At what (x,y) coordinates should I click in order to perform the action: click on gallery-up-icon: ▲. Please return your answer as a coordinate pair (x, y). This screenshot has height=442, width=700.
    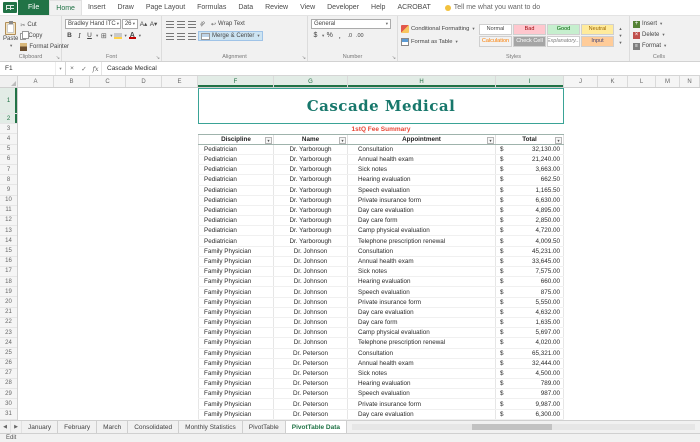
    Looking at the image, I should click on (621, 28).